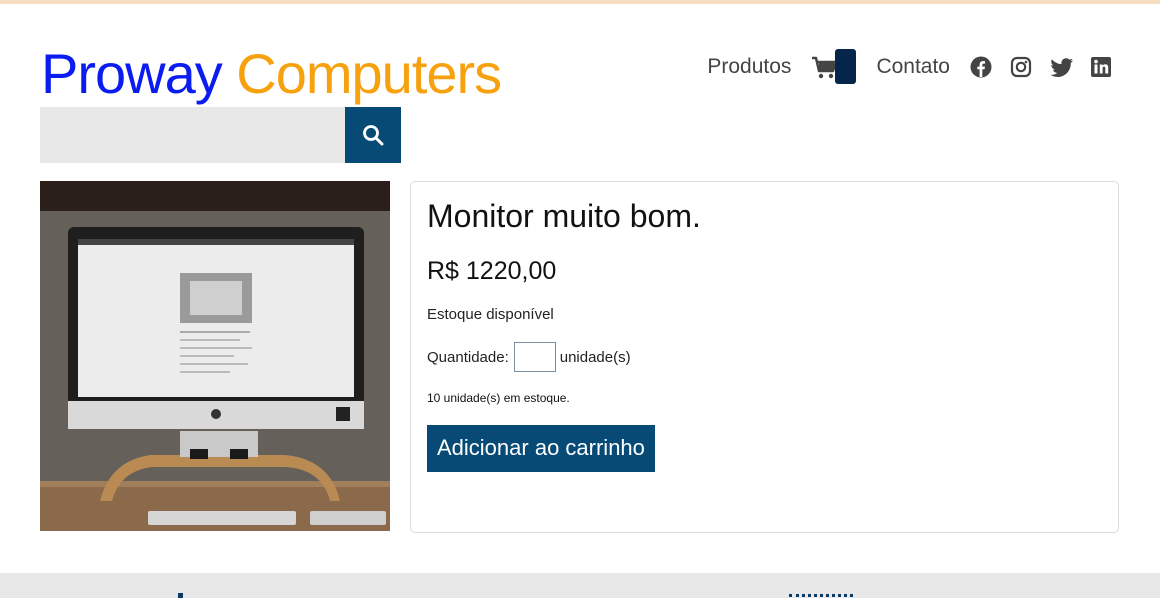  What do you see at coordinates (1101, 67) in the screenshot?
I see `linkedin-icon` at bounding box center [1101, 67].